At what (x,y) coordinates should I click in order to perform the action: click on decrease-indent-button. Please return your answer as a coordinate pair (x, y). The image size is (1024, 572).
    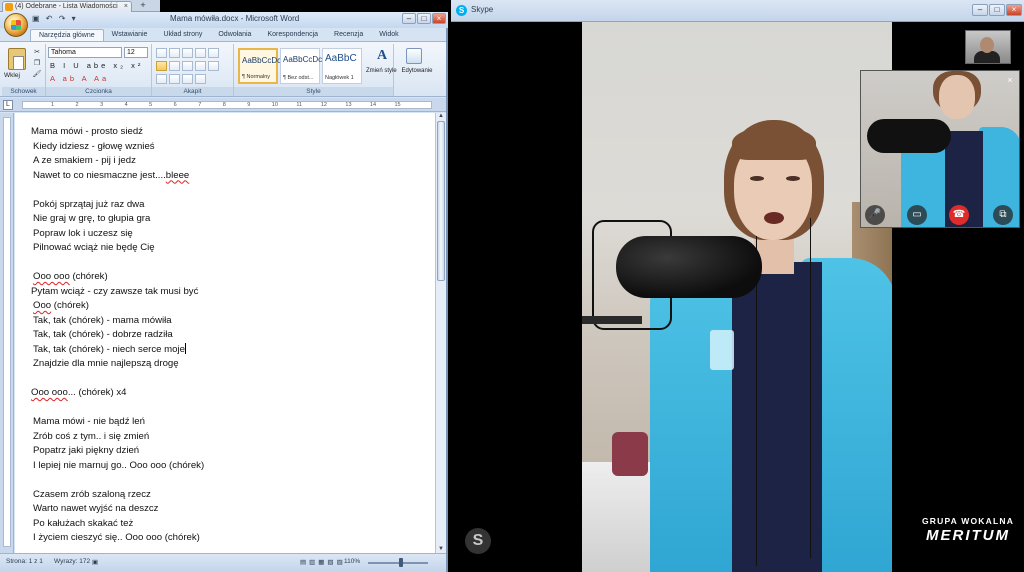
    Looking at the image, I should click on (200, 53).